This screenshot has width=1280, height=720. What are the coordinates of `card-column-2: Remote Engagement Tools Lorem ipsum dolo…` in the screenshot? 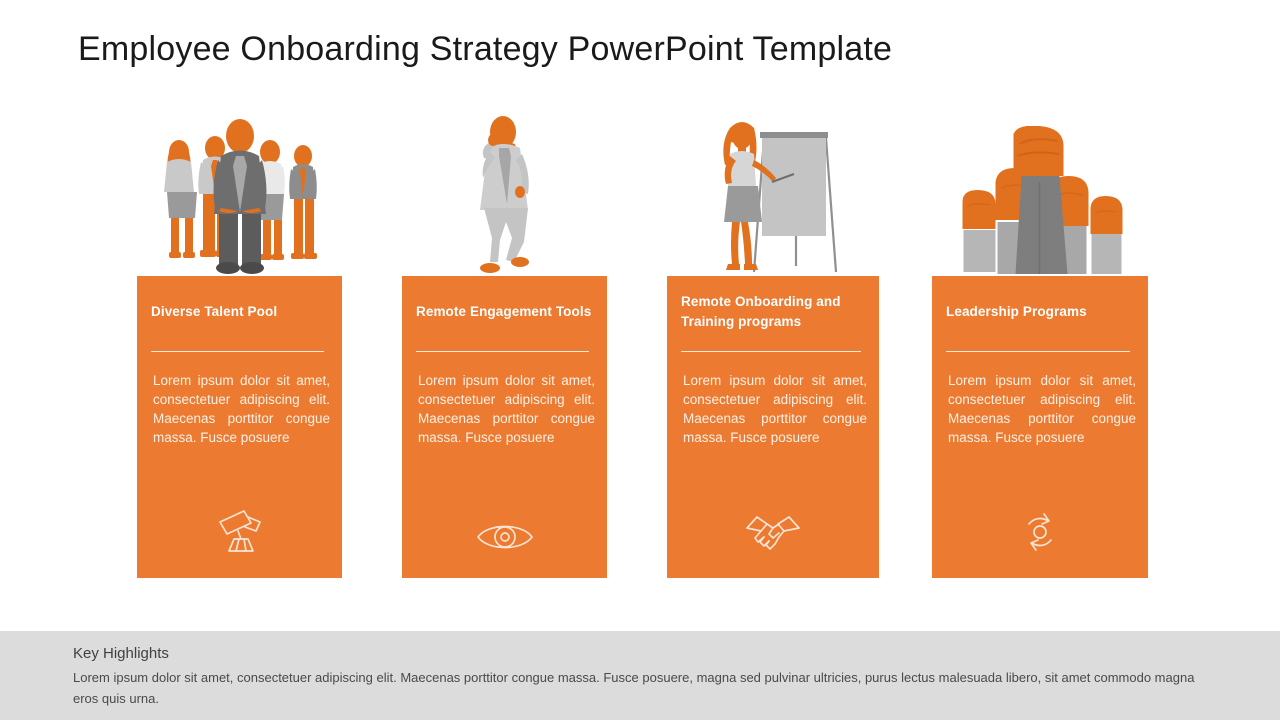 It's located at (504, 343).